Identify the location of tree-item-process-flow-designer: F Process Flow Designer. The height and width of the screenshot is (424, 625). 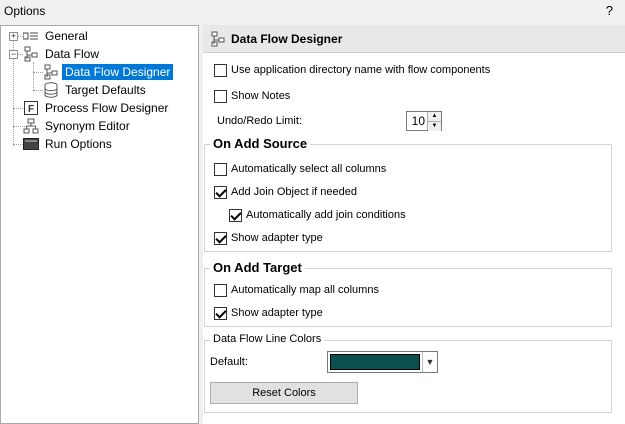
(97, 108).